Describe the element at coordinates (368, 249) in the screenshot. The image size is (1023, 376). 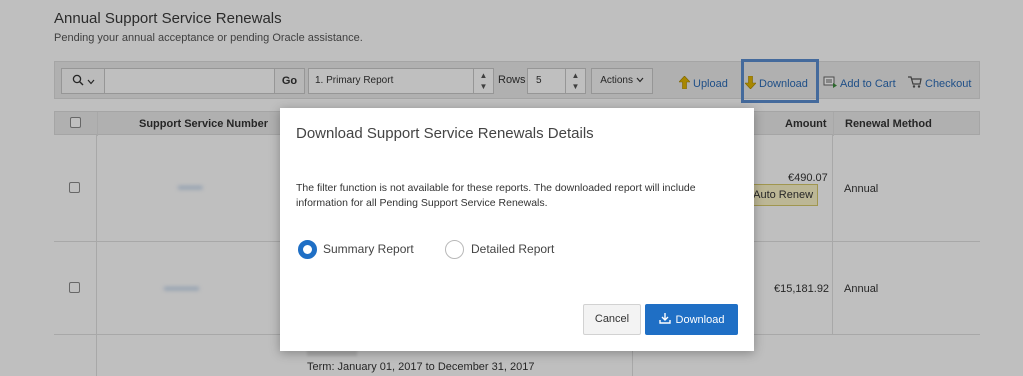
I see `summary-report-label: Summary Report` at that location.